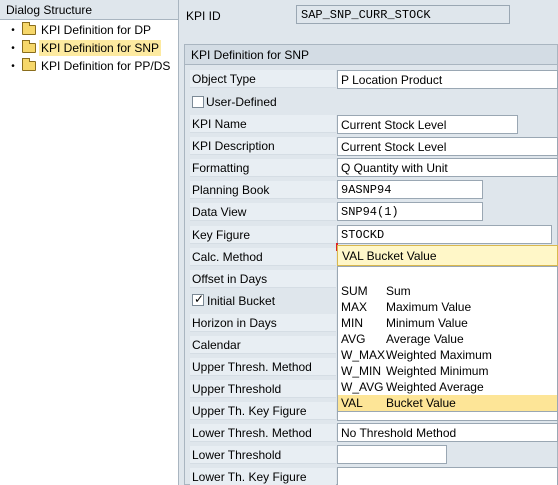  Describe the element at coordinates (435, 387) in the screenshot. I see `option-text: Weighted Average` at that location.